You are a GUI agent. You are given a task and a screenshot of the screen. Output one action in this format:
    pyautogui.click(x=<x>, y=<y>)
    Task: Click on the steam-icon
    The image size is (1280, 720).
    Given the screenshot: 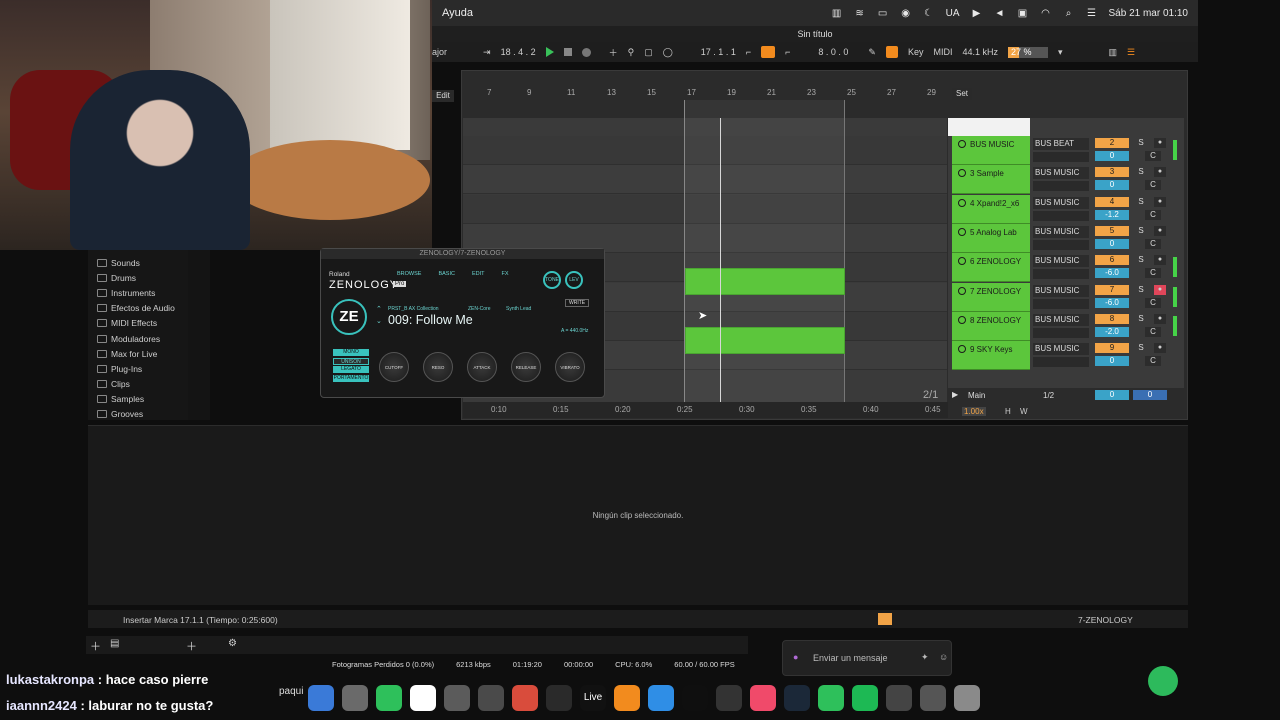 What is the action you would take?
    pyautogui.click(x=797, y=698)
    